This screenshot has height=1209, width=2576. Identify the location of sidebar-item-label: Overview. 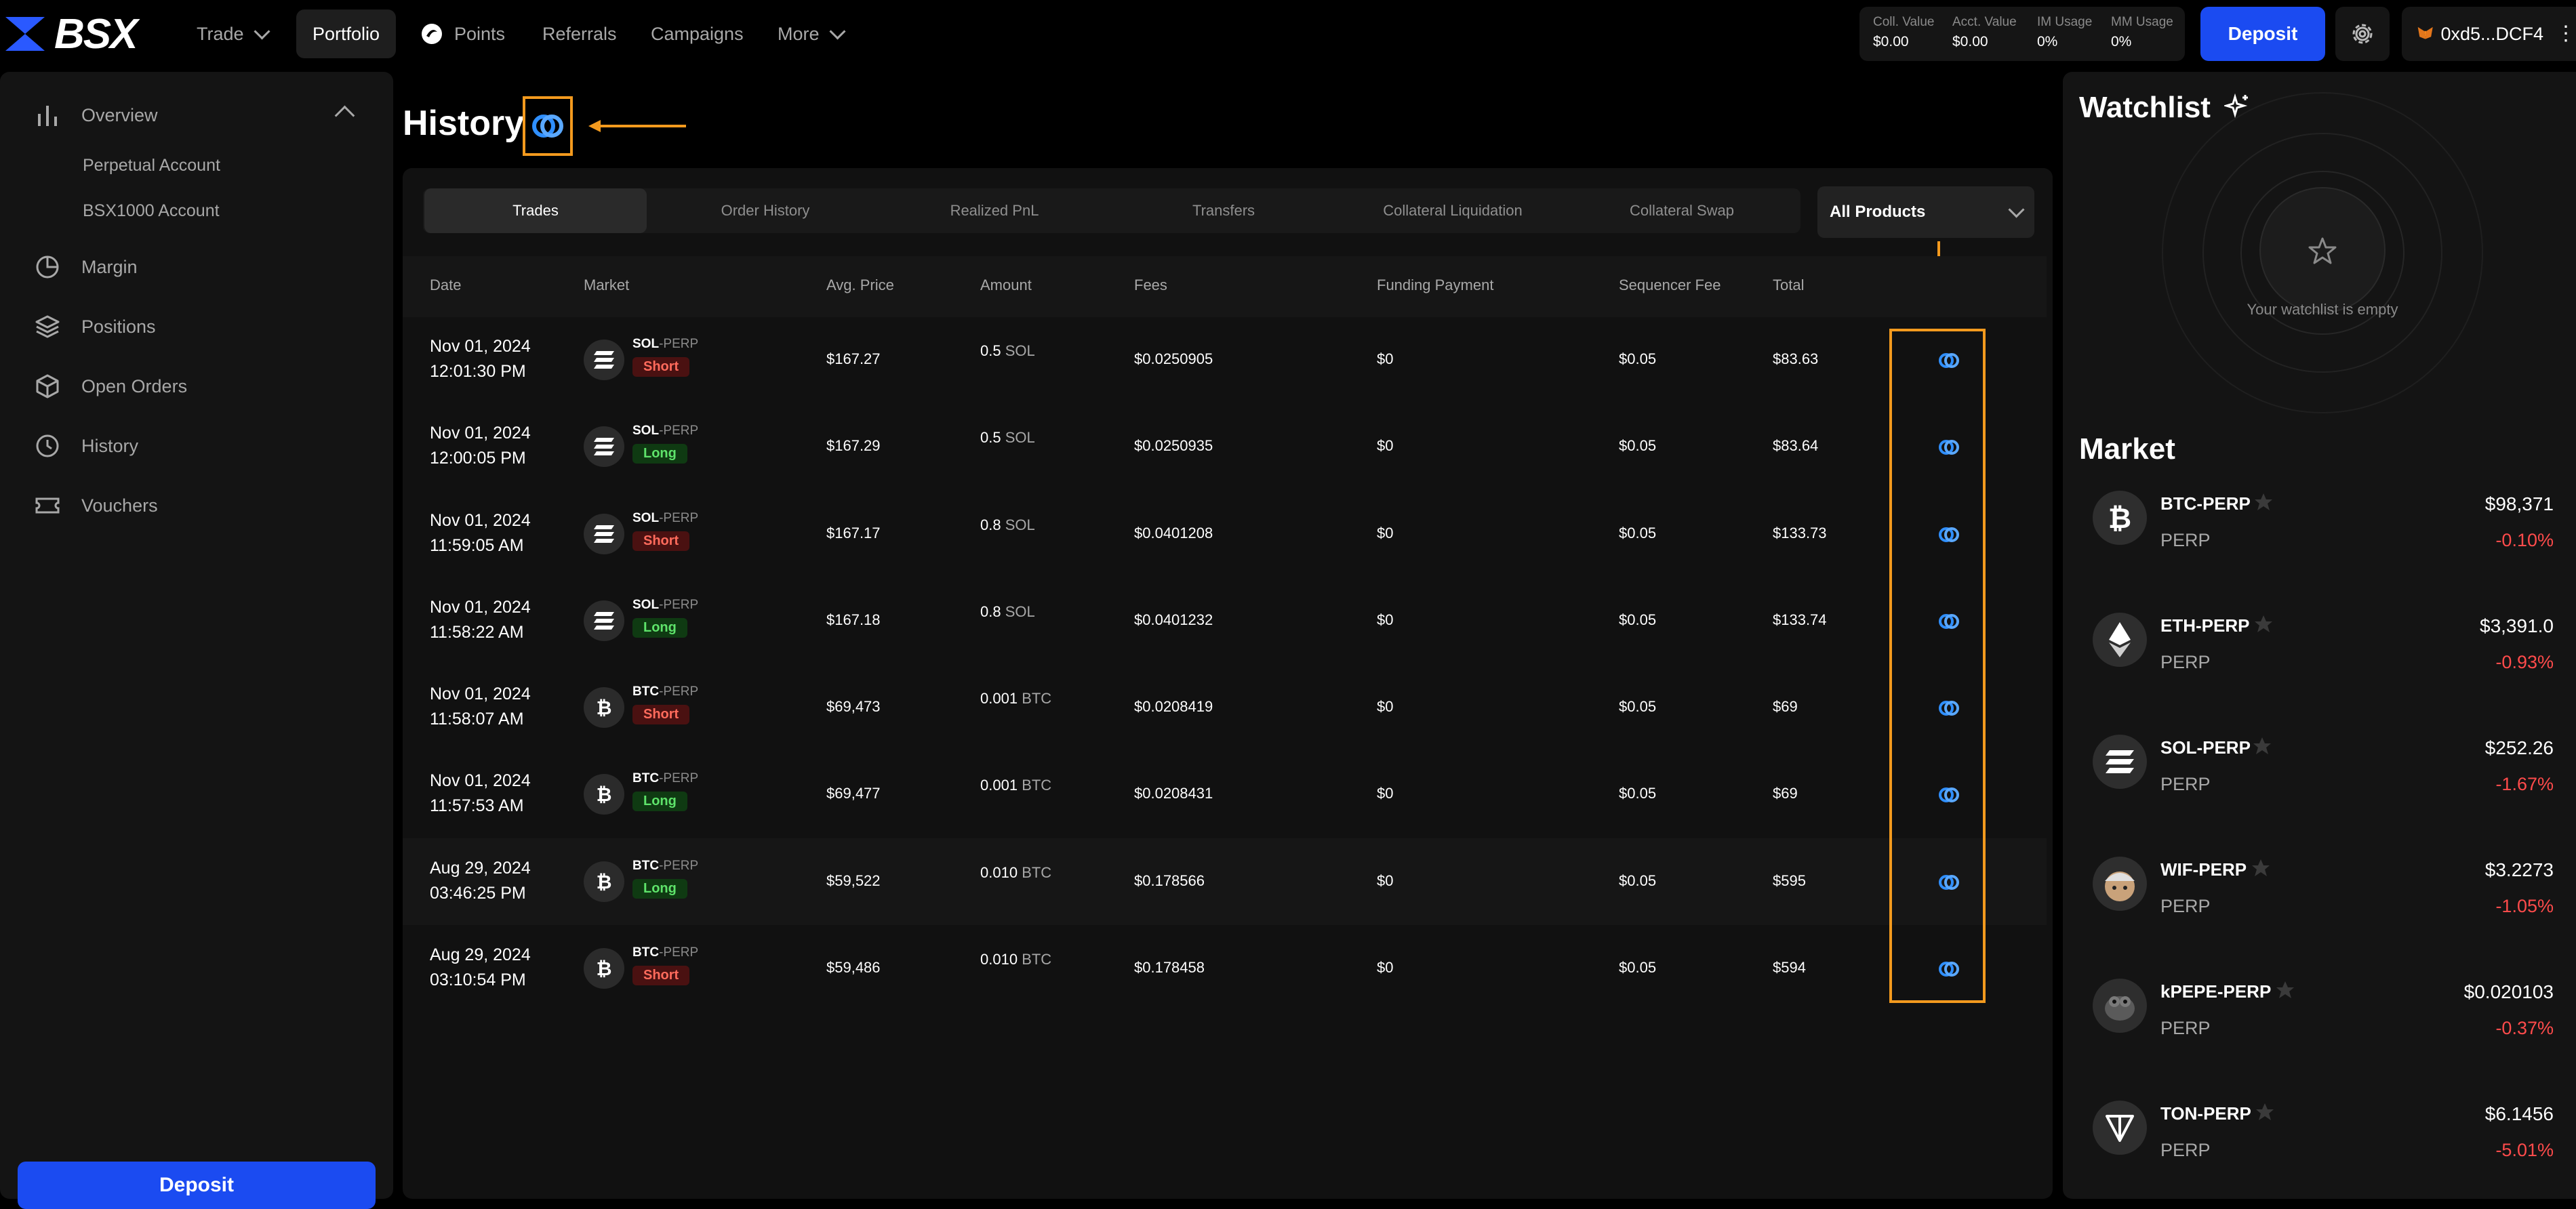
(119, 114).